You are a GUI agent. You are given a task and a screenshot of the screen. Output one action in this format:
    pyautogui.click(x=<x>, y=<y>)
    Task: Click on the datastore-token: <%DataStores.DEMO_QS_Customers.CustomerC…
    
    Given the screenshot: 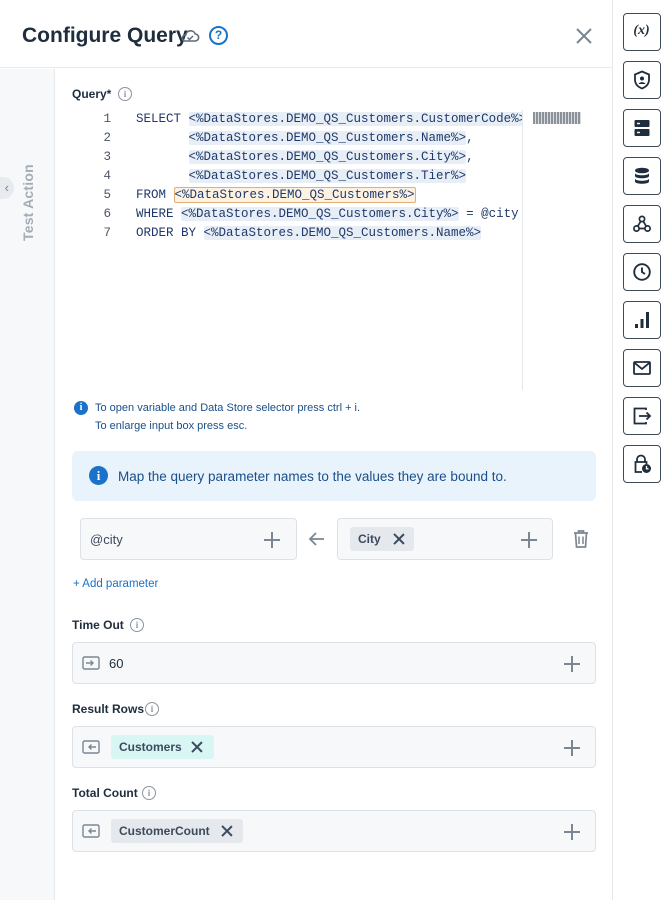 What is the action you would take?
    pyautogui.click(x=355, y=119)
    